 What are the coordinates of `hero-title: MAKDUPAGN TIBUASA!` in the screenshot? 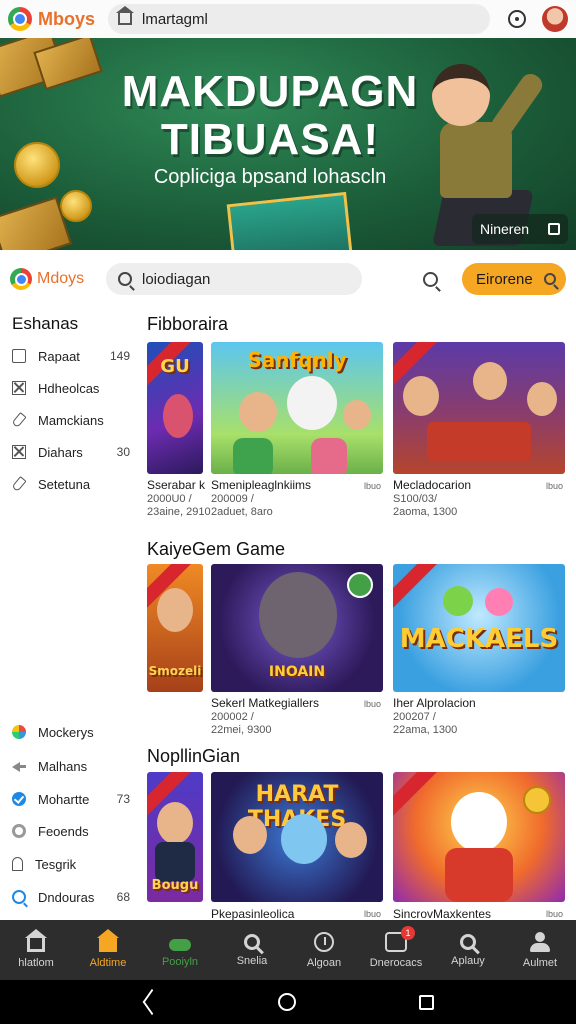 It's located at (270, 116).